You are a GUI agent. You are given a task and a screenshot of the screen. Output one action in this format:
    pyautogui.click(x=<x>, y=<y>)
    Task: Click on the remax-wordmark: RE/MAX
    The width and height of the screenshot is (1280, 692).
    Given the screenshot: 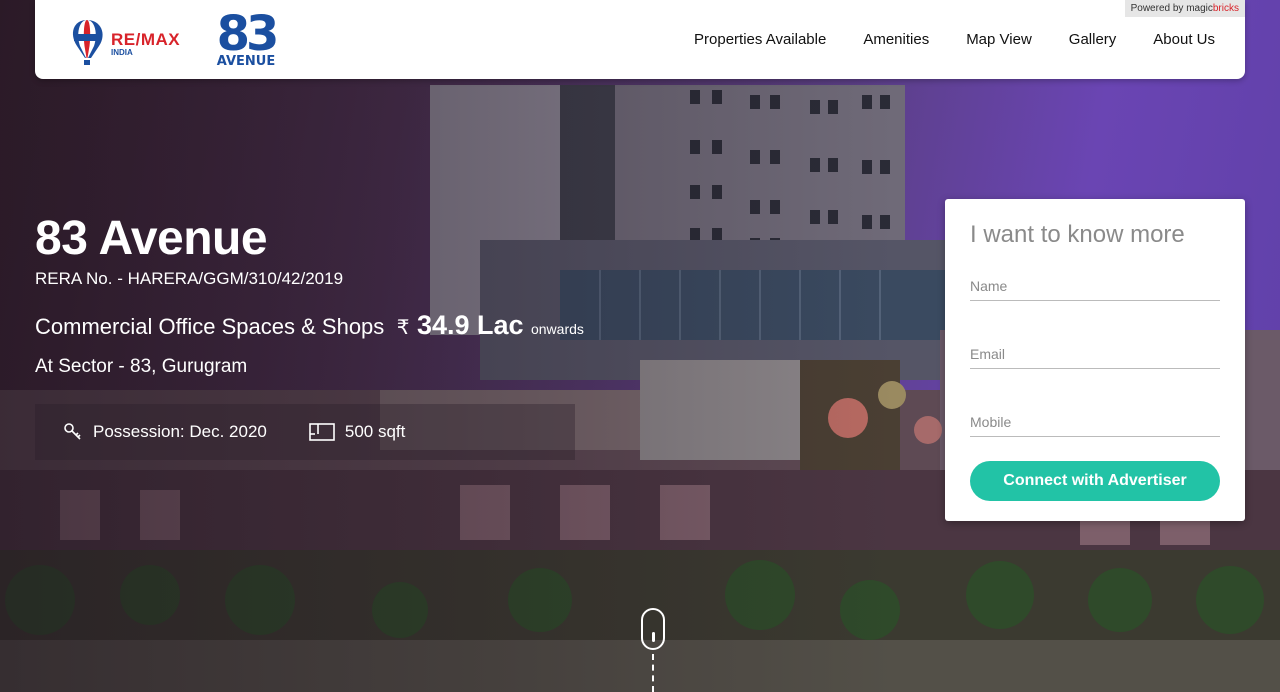 What is the action you would take?
    pyautogui.click(x=146, y=39)
    